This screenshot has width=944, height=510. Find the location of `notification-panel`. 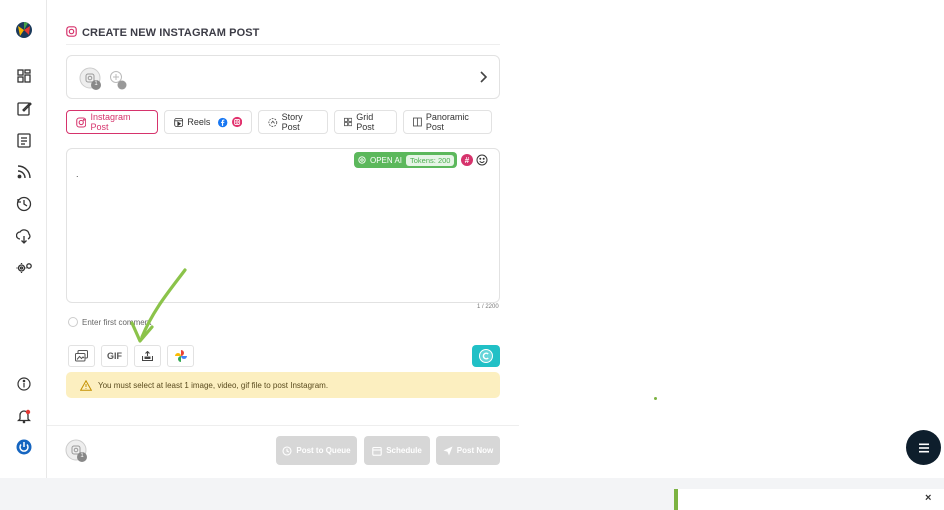

notification-panel is located at coordinates (809, 499).